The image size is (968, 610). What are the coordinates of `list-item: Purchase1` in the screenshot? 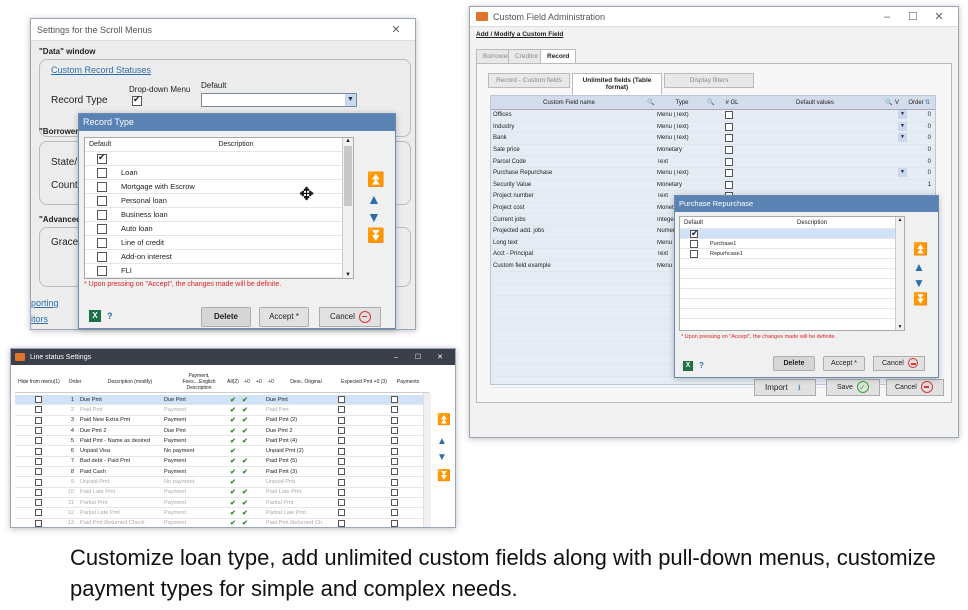 It's located at (792, 244).